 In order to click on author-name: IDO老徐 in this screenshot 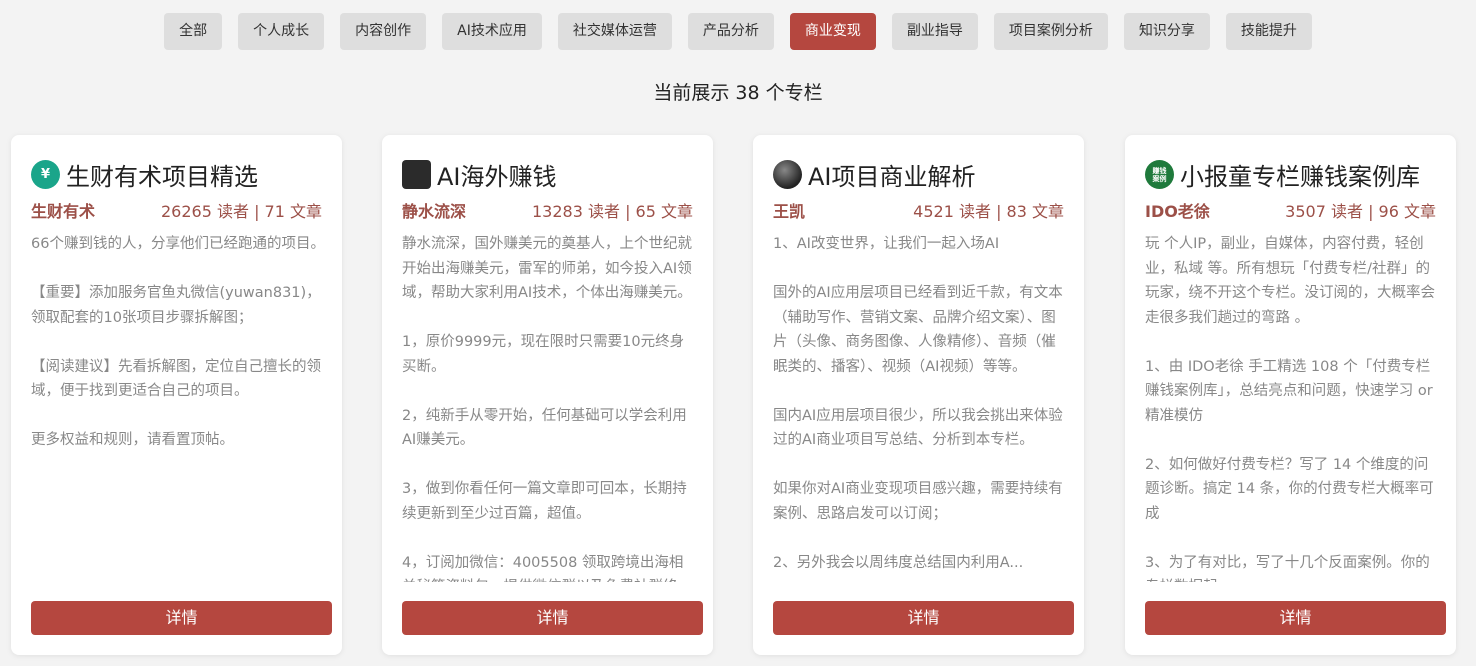, I will do `click(1177, 211)`.